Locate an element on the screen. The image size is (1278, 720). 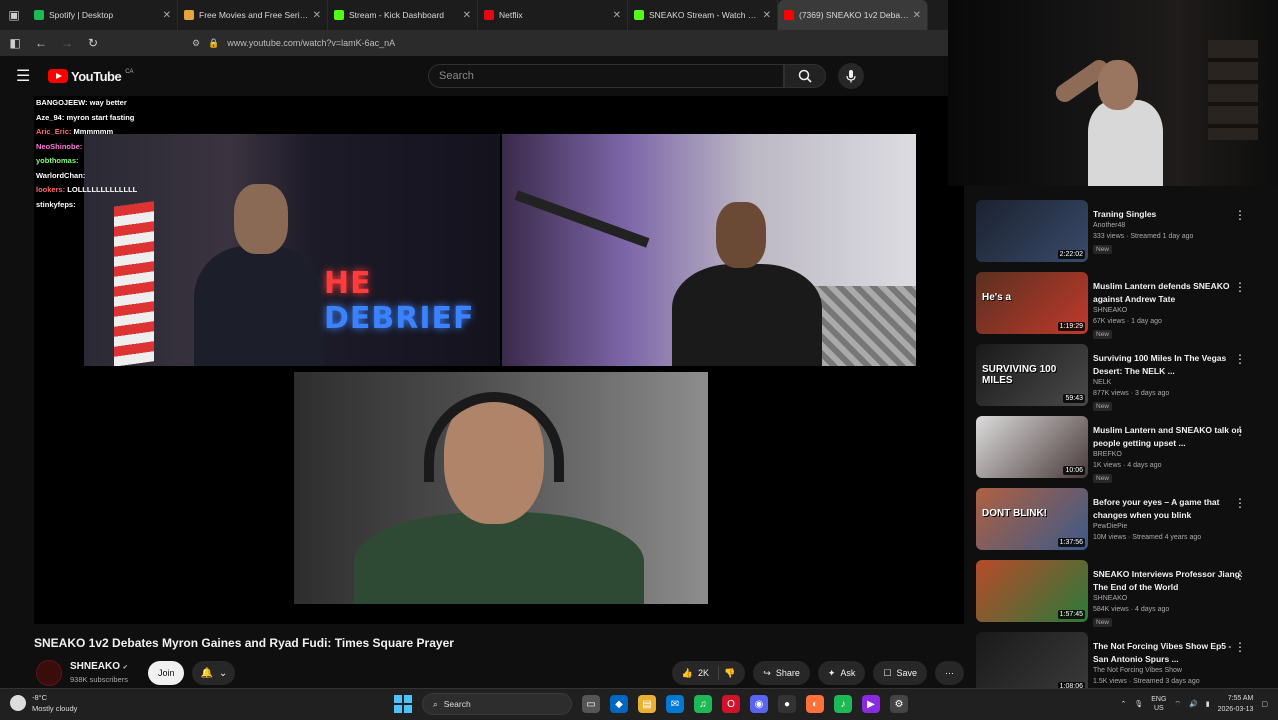
recommended-channel: BREFKO is located at coordinates (1107, 454).